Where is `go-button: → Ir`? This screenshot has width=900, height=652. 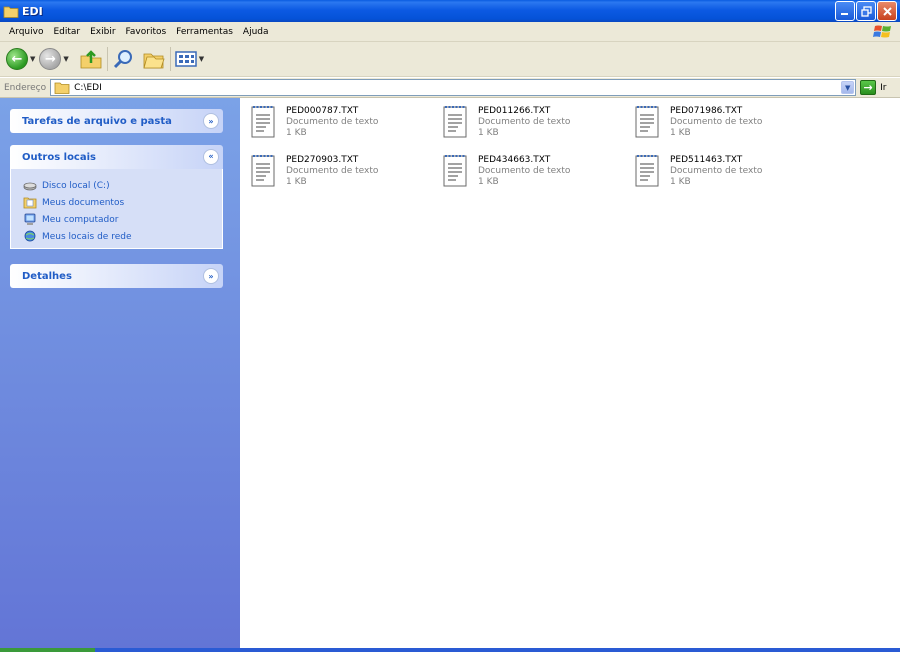 go-button: → Ir is located at coordinates (873, 87).